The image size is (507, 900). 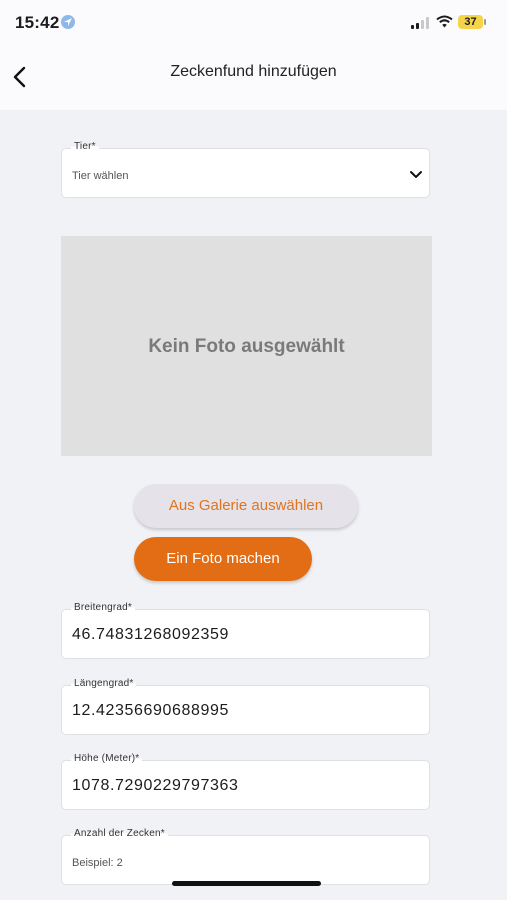 I want to click on altitude-field: Höhe (Meter)* 1078.7290229797363, so click(x=245, y=781).